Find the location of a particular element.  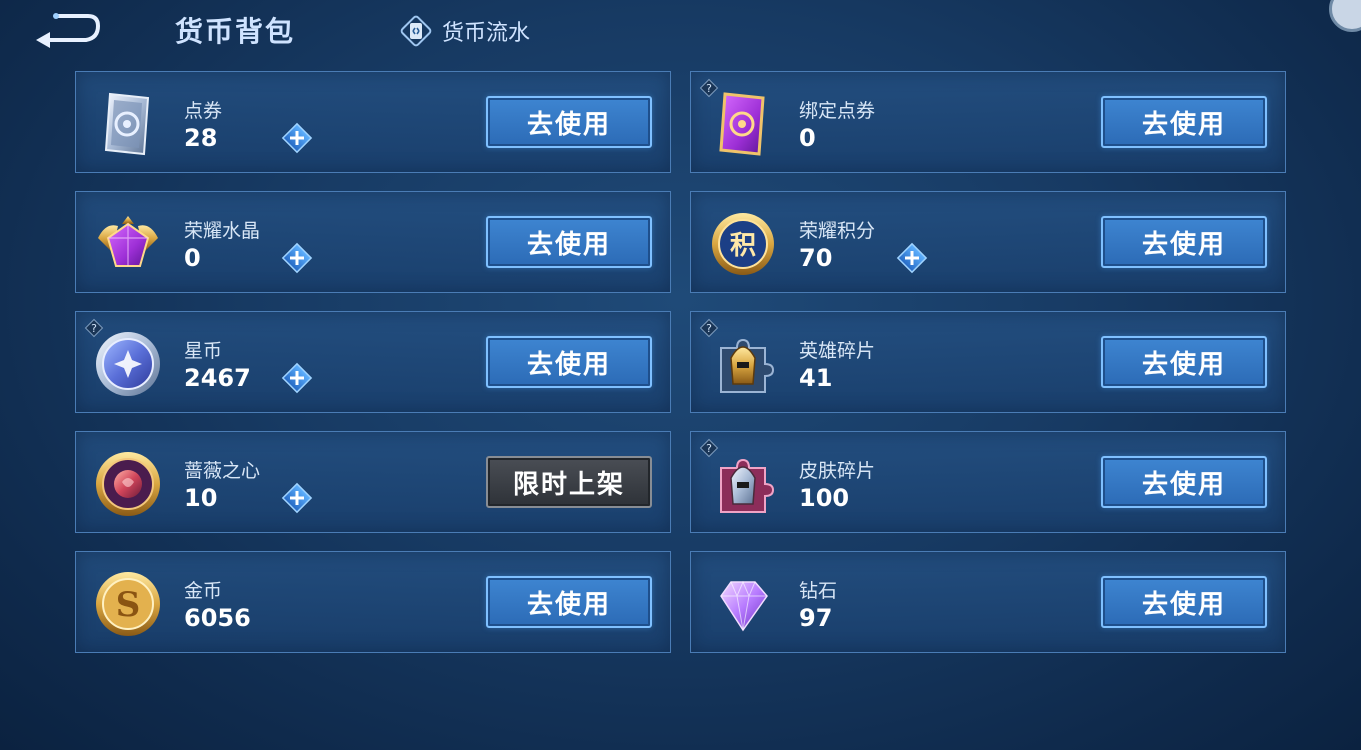

currency-amount: 70 is located at coordinates (816, 258).